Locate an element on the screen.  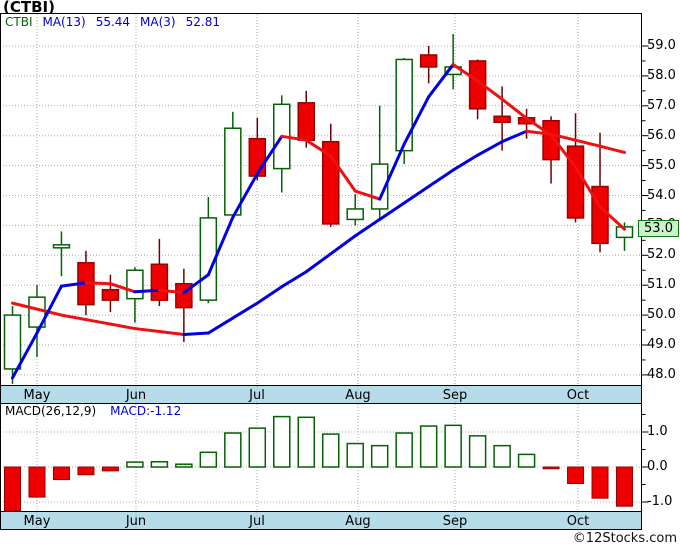
chart-legend: CTBI MA(13) 55.44 MA(3) 52.81 is located at coordinates (112, 22).